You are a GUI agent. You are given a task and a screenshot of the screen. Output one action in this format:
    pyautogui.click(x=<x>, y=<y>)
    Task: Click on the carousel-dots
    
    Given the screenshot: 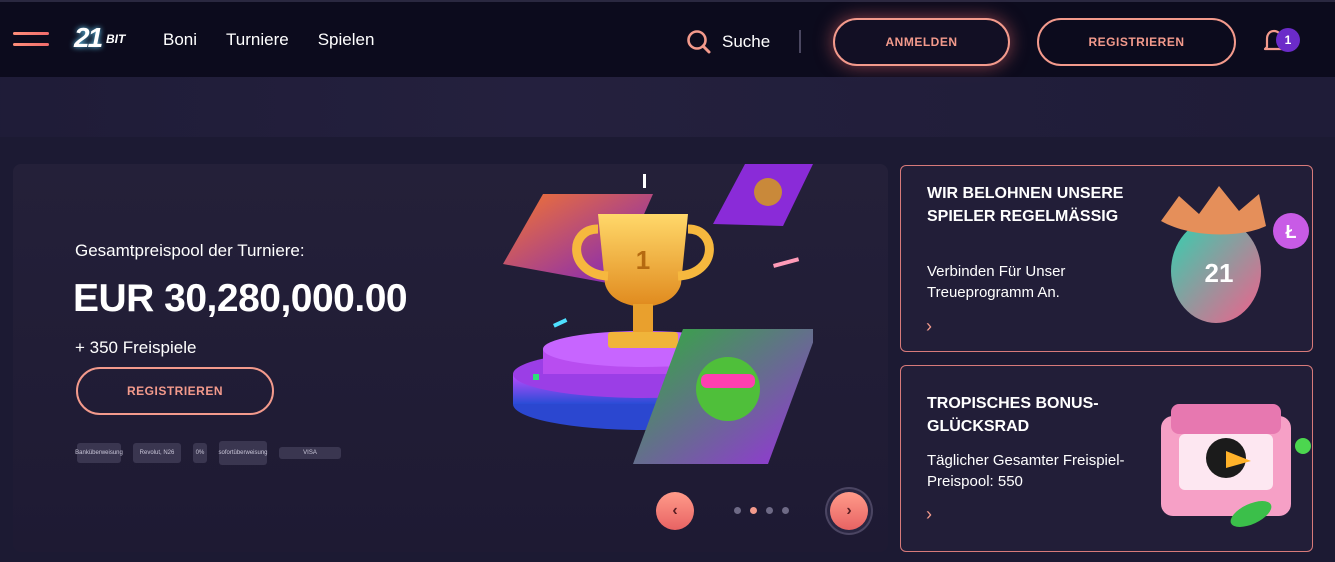 What is the action you would take?
    pyautogui.click(x=761, y=510)
    